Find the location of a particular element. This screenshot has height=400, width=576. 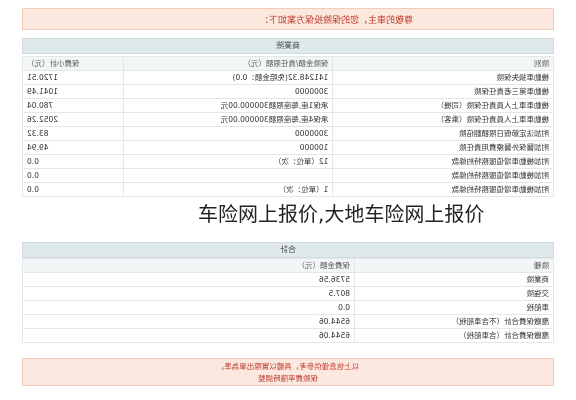

table-row: 應繳保費合計（不含車船稅） 6544.06 is located at coordinates (288, 321).